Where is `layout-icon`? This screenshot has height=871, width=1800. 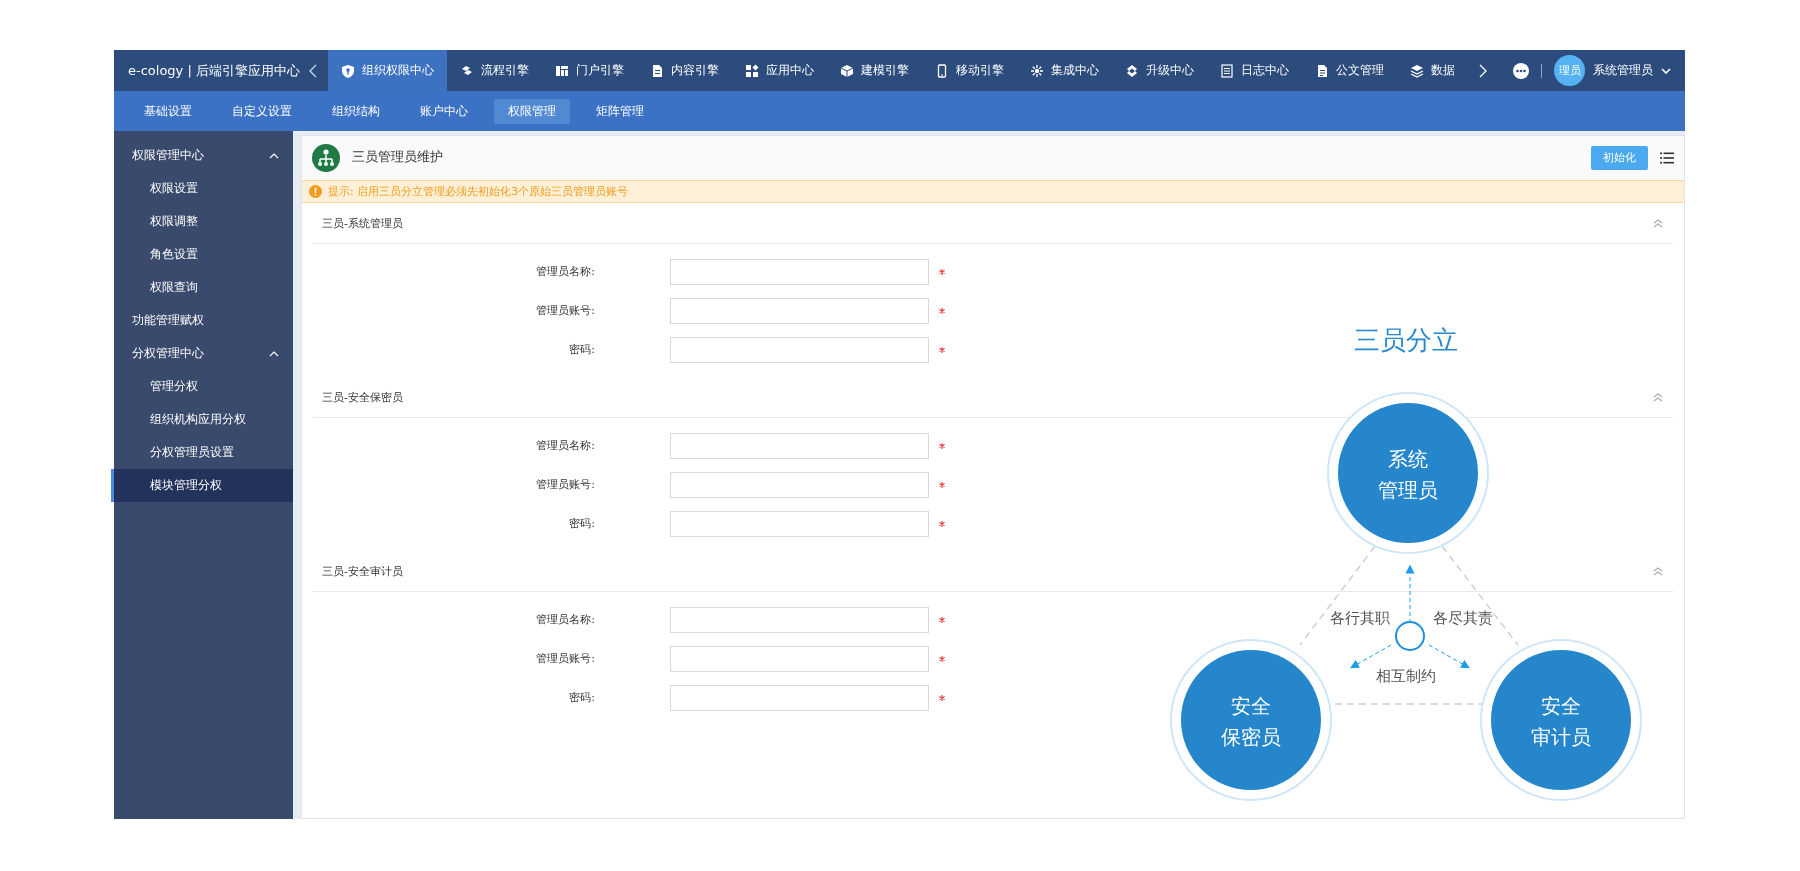 layout-icon is located at coordinates (562, 70).